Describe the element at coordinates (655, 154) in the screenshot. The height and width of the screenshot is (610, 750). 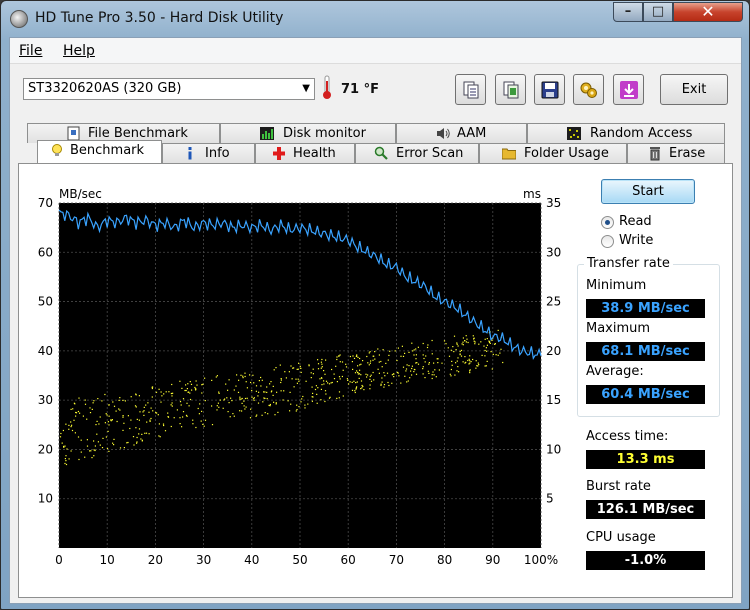
I see `trash-icon` at that location.